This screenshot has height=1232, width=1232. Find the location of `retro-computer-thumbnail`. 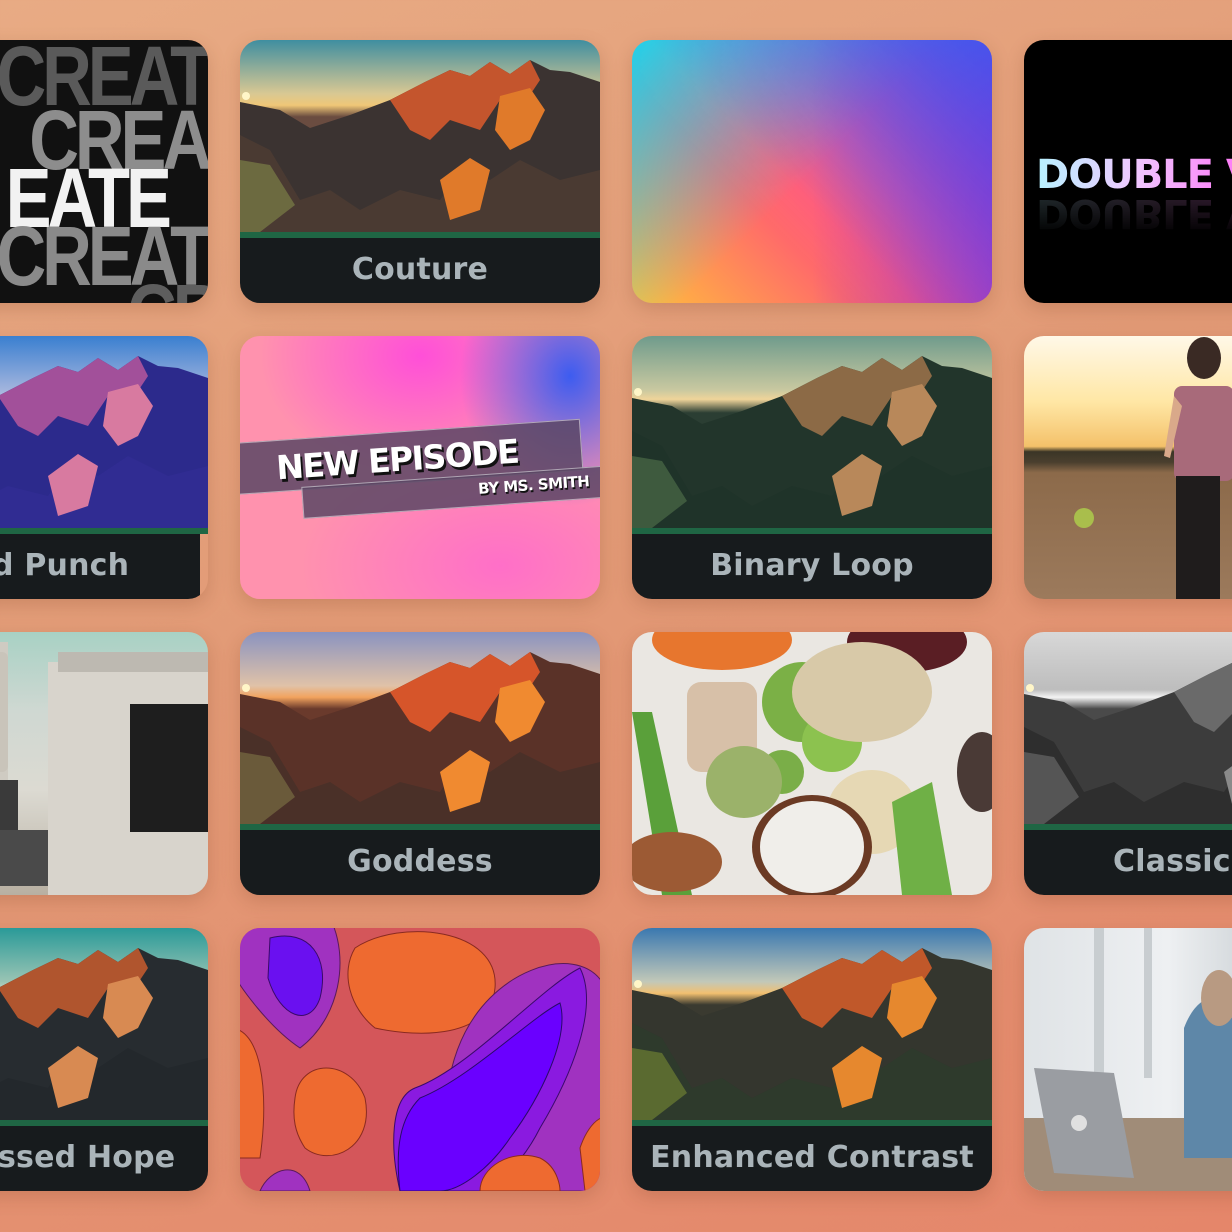

retro-computer-thumbnail is located at coordinates (104, 763).